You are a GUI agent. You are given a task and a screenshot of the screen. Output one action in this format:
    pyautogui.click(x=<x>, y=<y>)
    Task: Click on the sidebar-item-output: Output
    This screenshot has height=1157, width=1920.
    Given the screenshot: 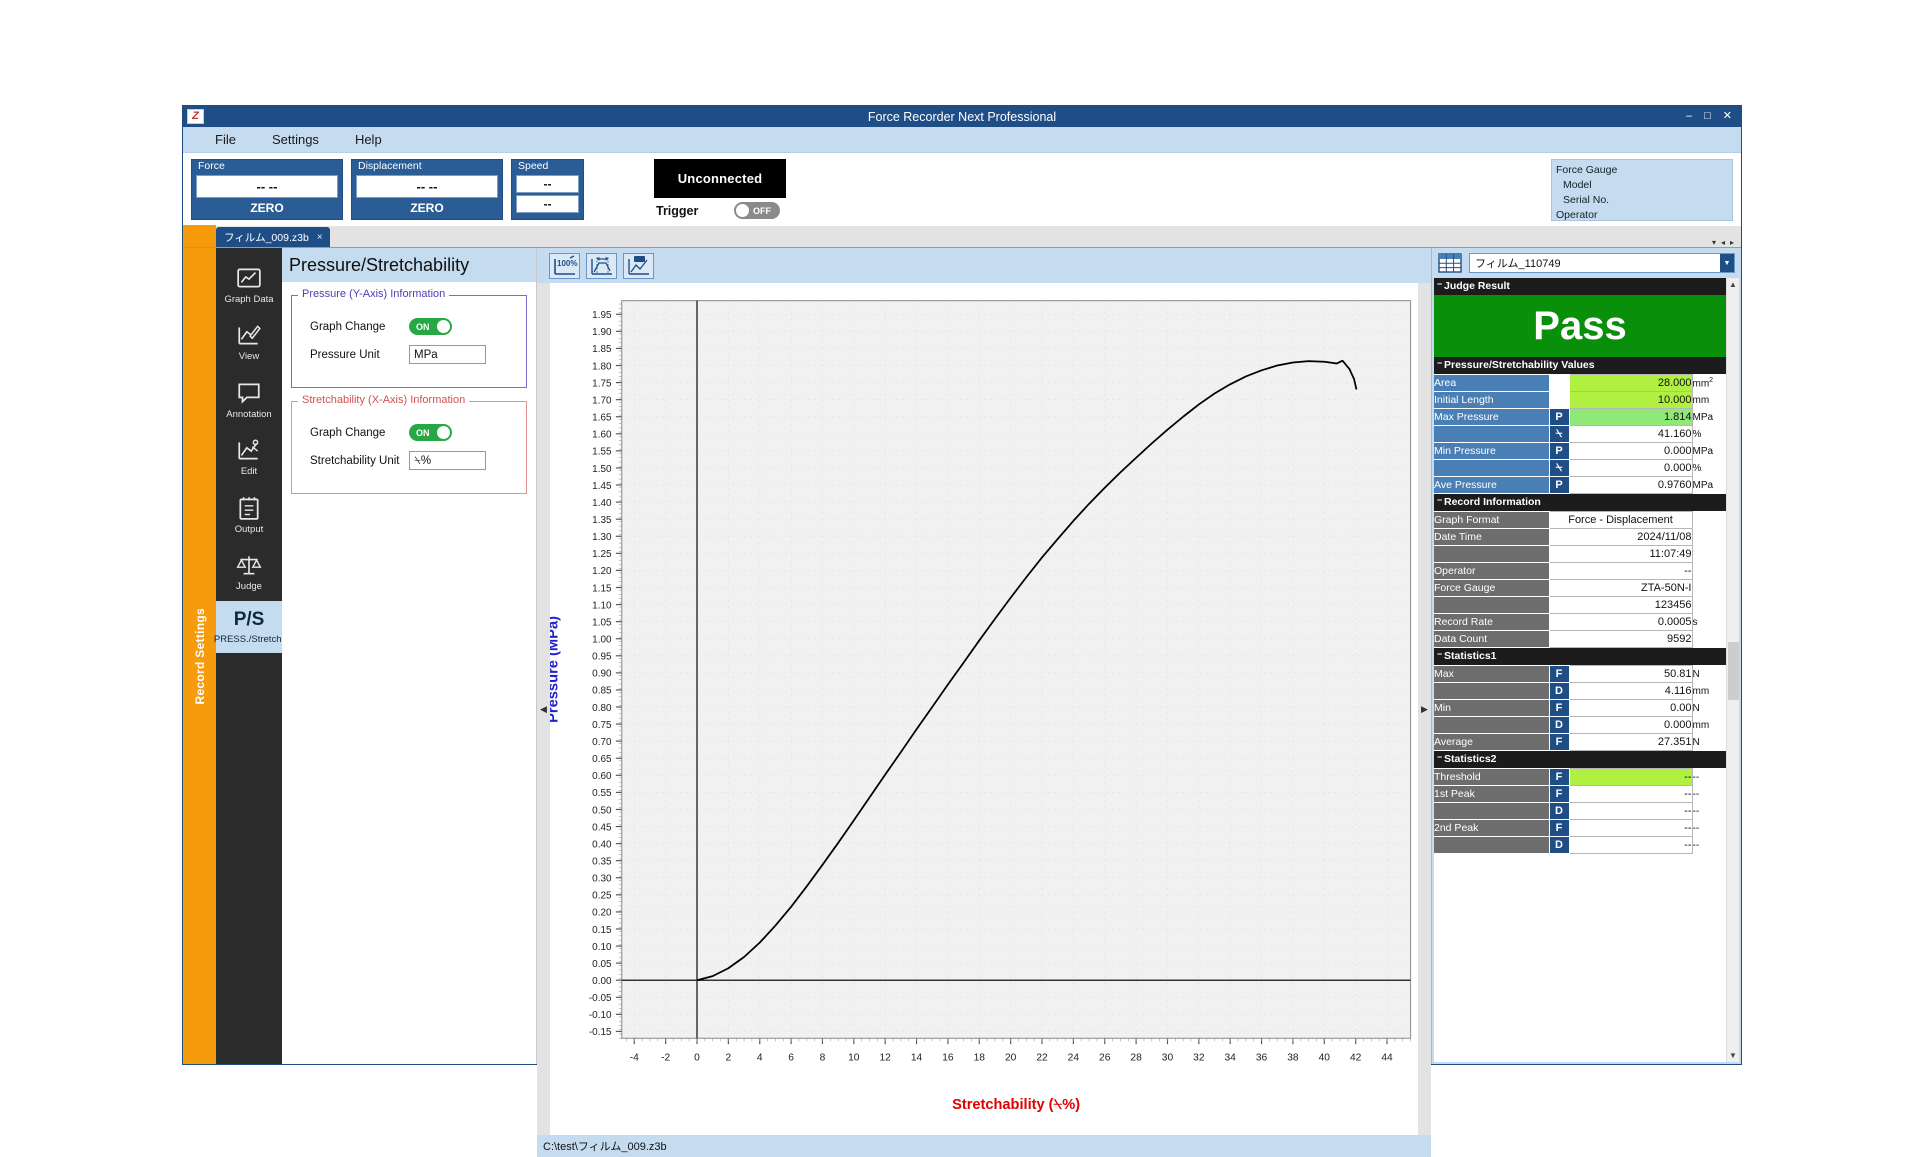 What is the action you would take?
    pyautogui.click(x=249, y=514)
    